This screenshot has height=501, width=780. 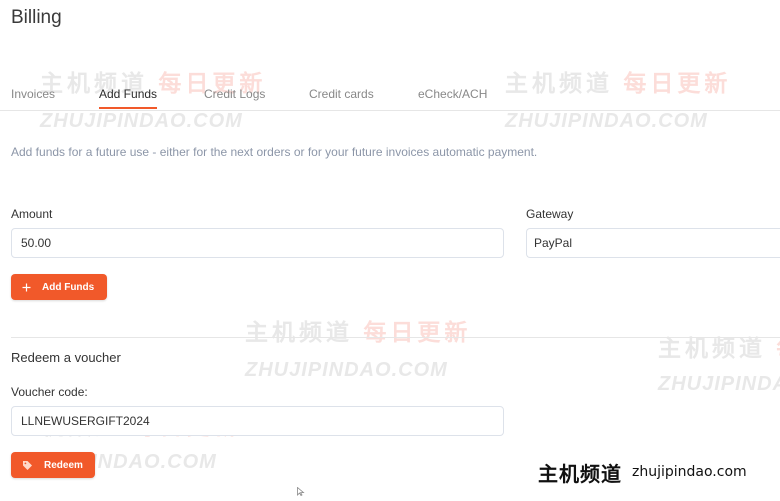 What do you see at coordinates (234, 94) in the screenshot?
I see `tab-credit-logs: Credit Logs` at bounding box center [234, 94].